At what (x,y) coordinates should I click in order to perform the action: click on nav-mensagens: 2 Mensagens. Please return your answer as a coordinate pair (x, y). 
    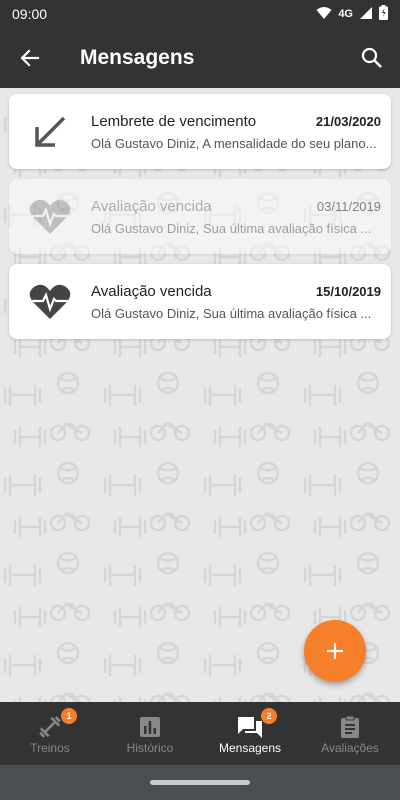
    Looking at the image, I should click on (250, 733).